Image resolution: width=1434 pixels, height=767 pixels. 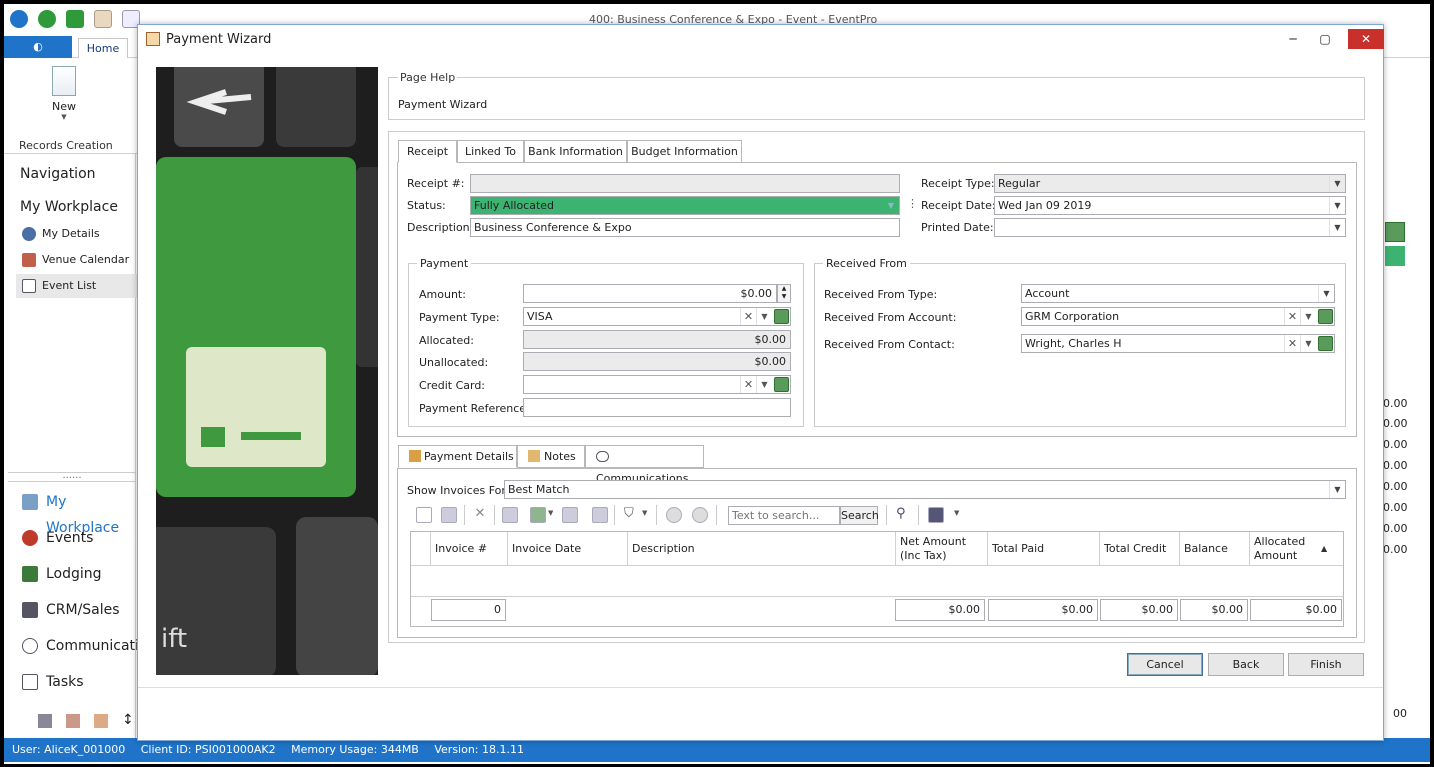 I want to click on save-layout-icon, so click(x=936, y=515).